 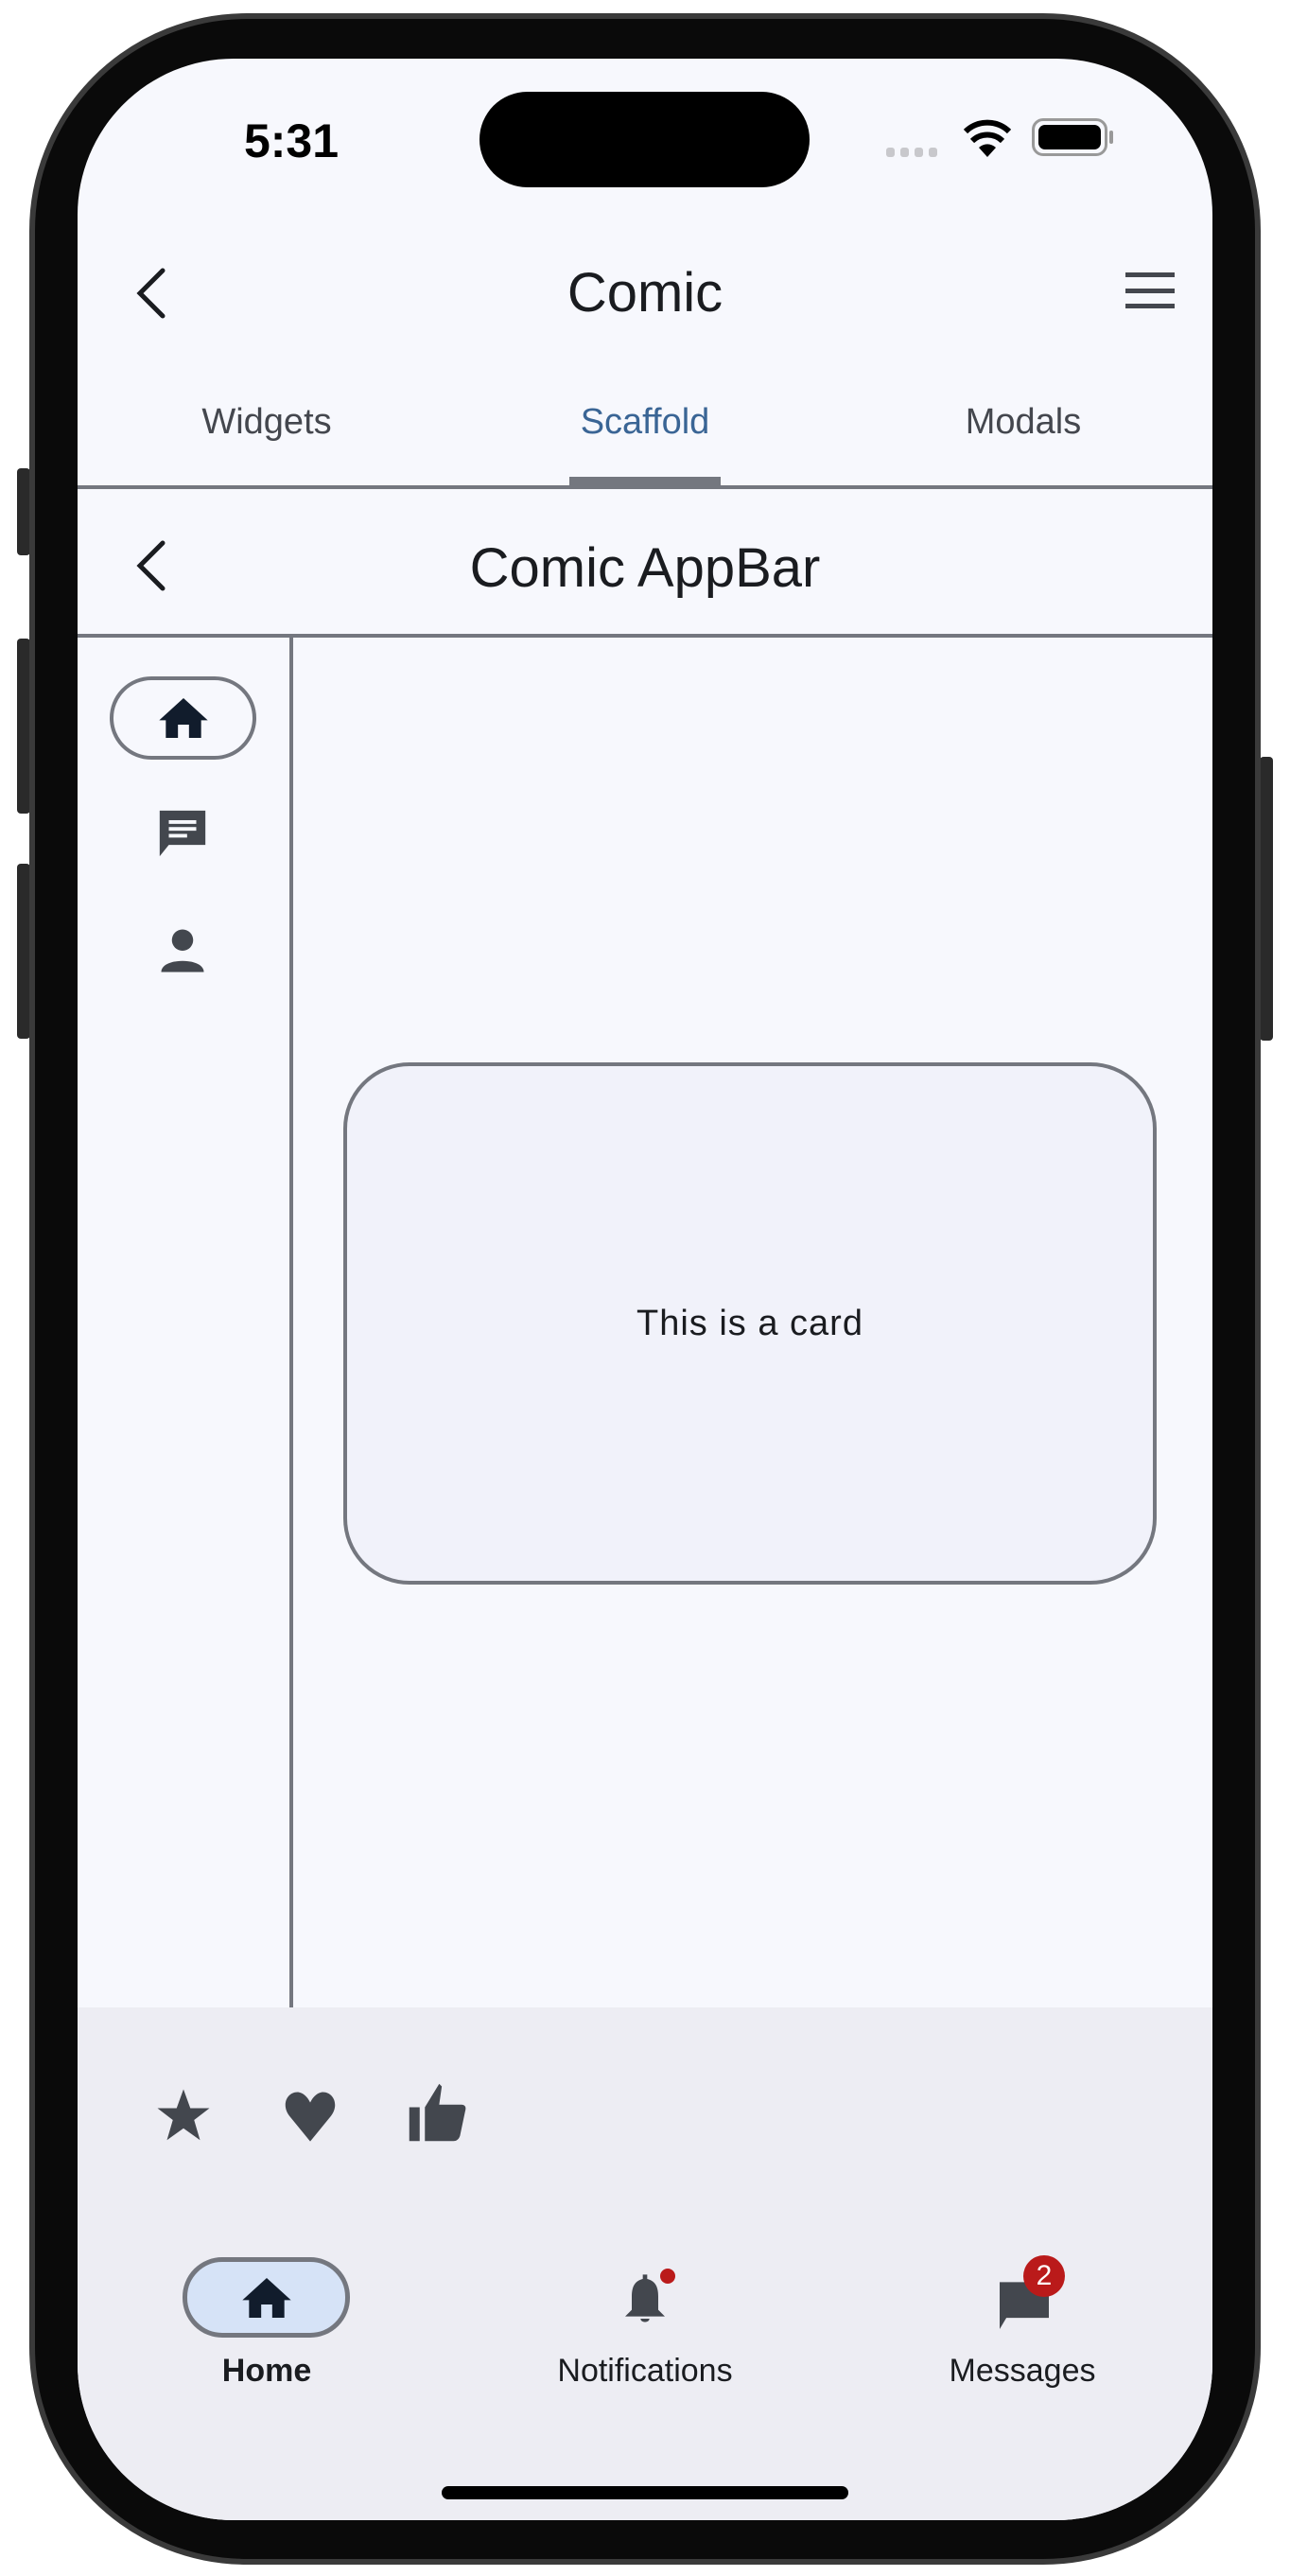 I want to click on wifi-icon, so click(x=987, y=138).